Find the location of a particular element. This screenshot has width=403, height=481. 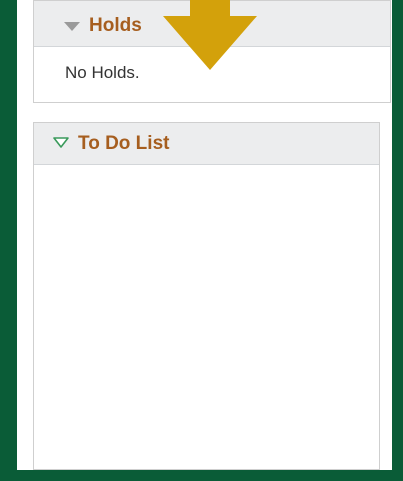

todo-list-title: To Do List is located at coordinates (124, 143).